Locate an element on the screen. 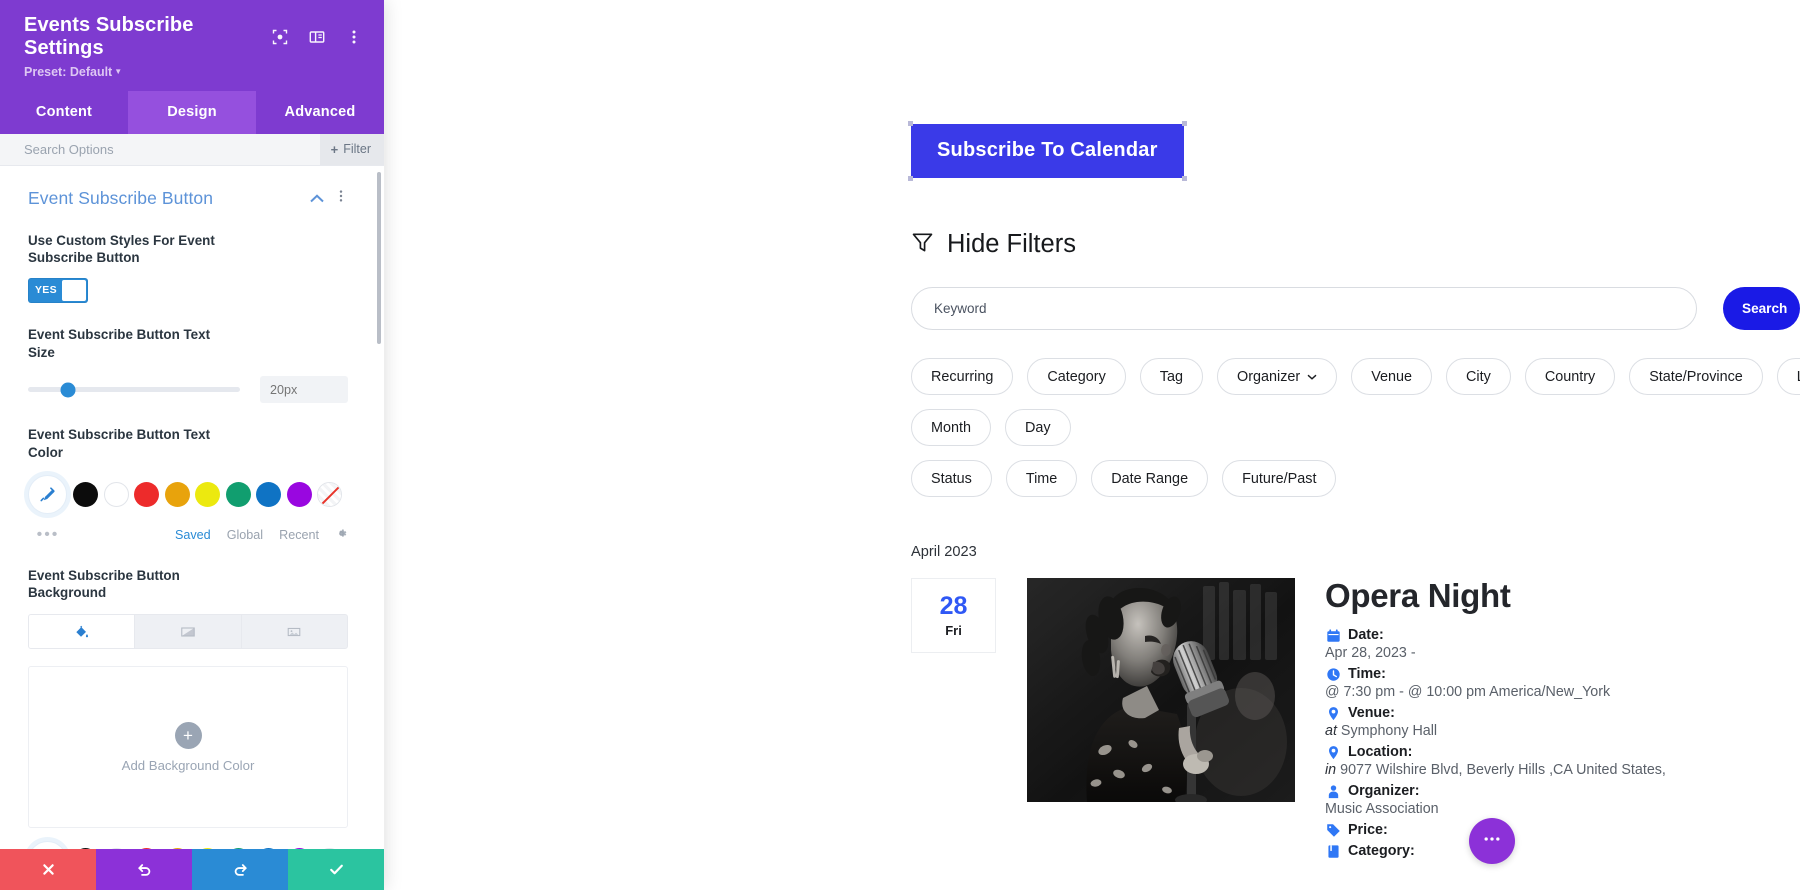 The image size is (1800, 890). filter-pill-recurring: Recurring is located at coordinates (962, 376).